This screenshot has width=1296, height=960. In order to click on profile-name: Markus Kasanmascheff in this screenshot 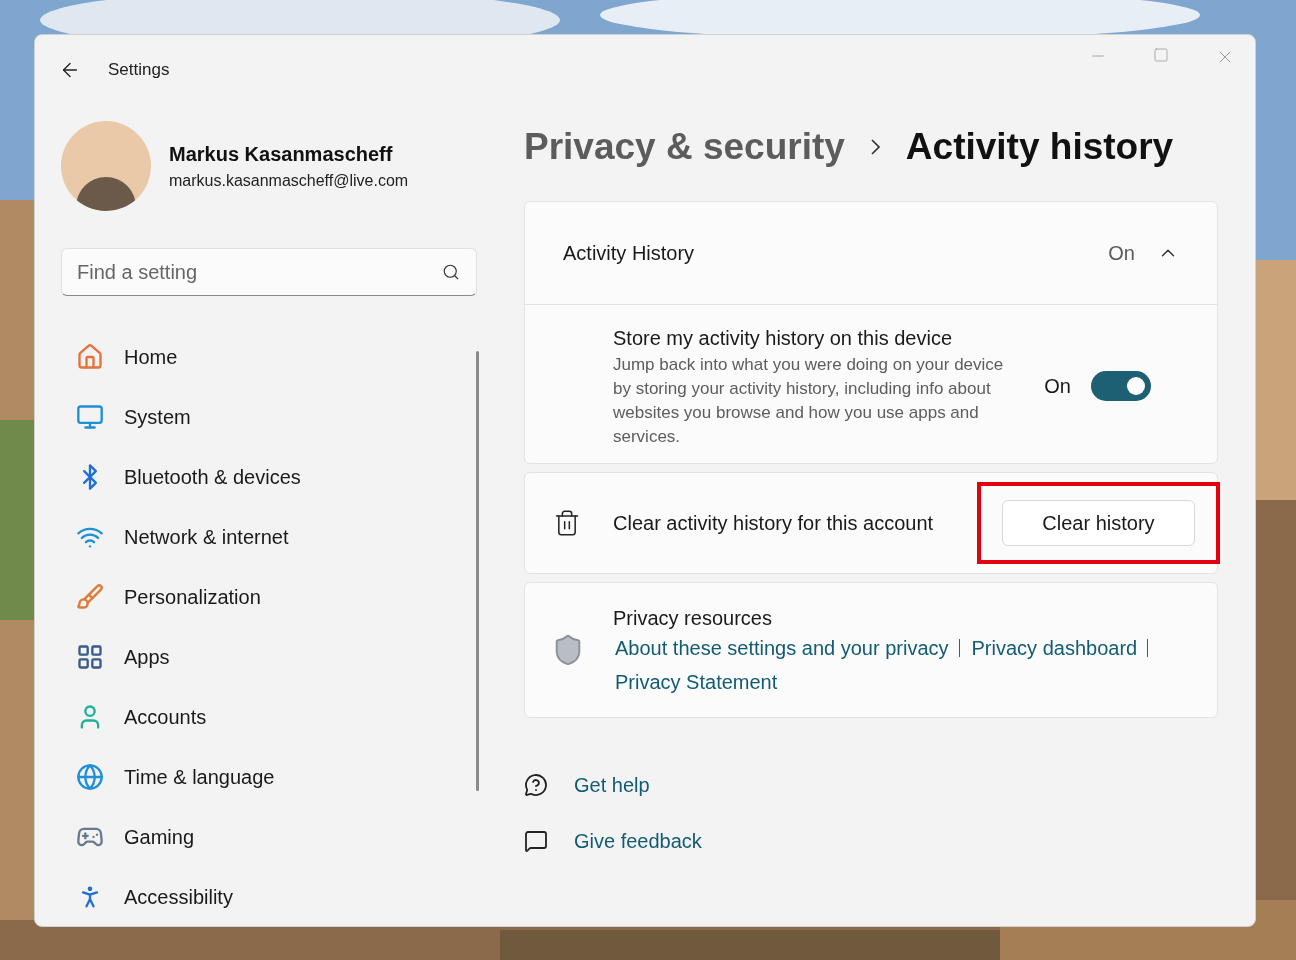, I will do `click(281, 154)`.